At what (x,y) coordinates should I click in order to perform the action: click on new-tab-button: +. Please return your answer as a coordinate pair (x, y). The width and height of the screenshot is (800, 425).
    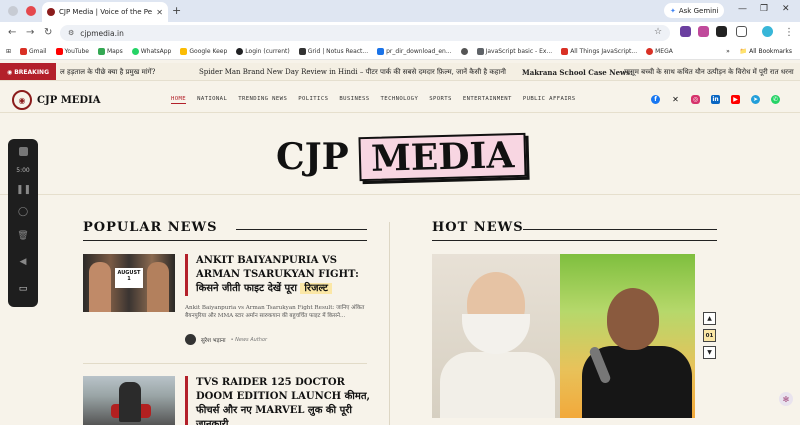
    Looking at the image, I should click on (176, 10).